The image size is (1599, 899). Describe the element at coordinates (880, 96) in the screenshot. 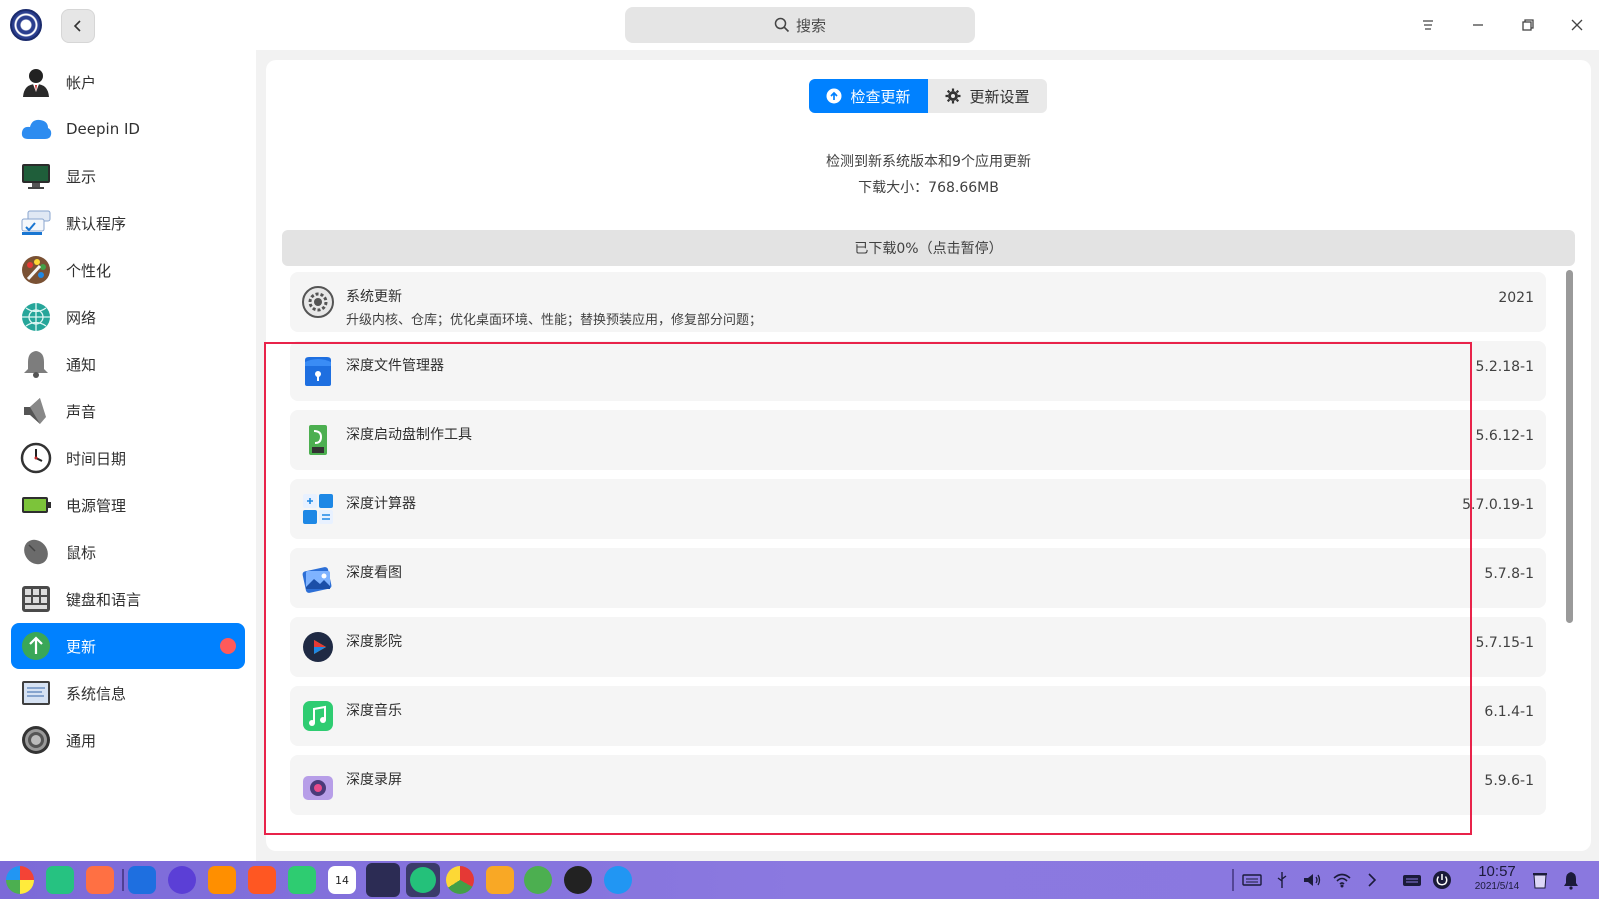

I see `tab-label: 检查更新` at that location.